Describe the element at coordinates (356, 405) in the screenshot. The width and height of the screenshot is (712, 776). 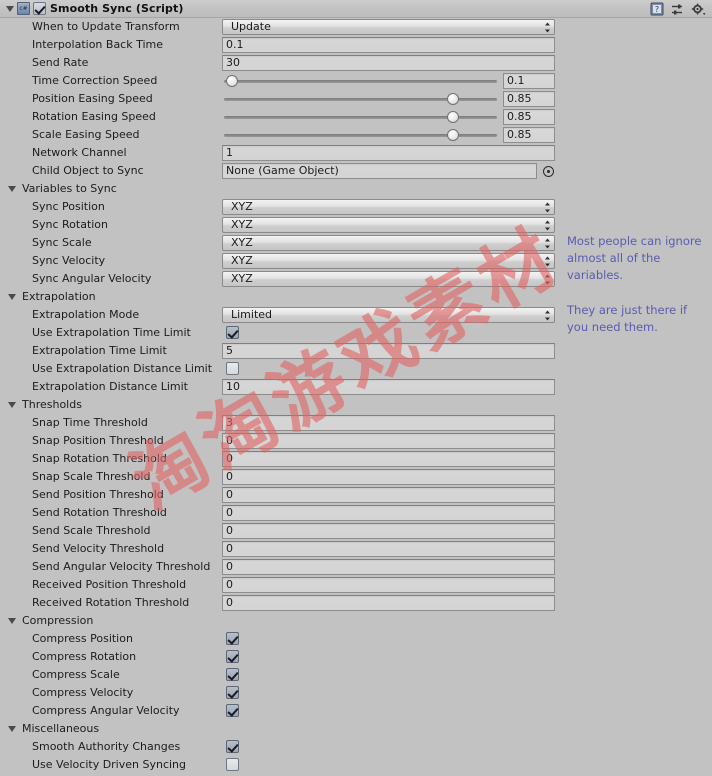
I see `section-header: Thresholds` at that location.